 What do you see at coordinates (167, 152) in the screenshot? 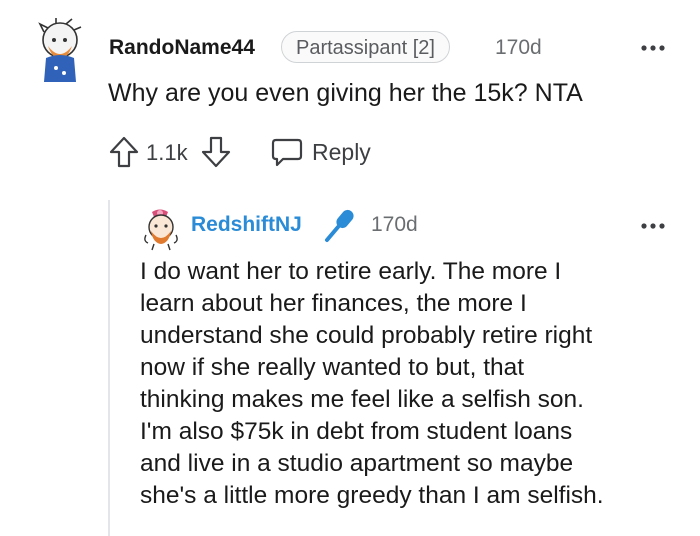
I see `vote-score: 1.1k` at bounding box center [167, 152].